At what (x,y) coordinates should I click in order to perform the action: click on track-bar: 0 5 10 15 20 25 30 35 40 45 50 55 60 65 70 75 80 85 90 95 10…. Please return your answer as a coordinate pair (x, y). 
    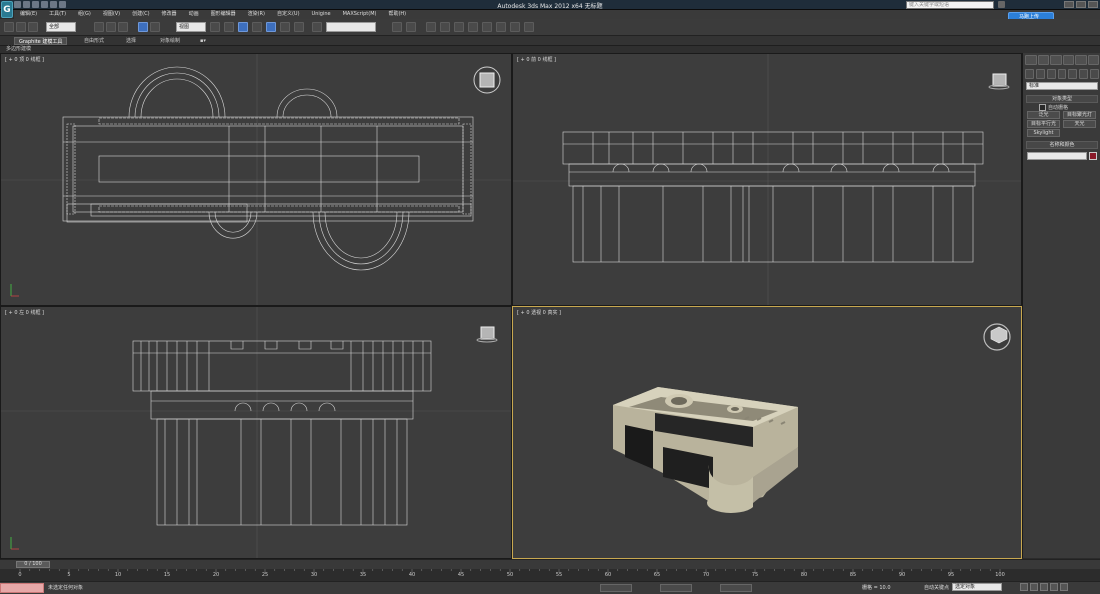
    Looking at the image, I should click on (550, 575).